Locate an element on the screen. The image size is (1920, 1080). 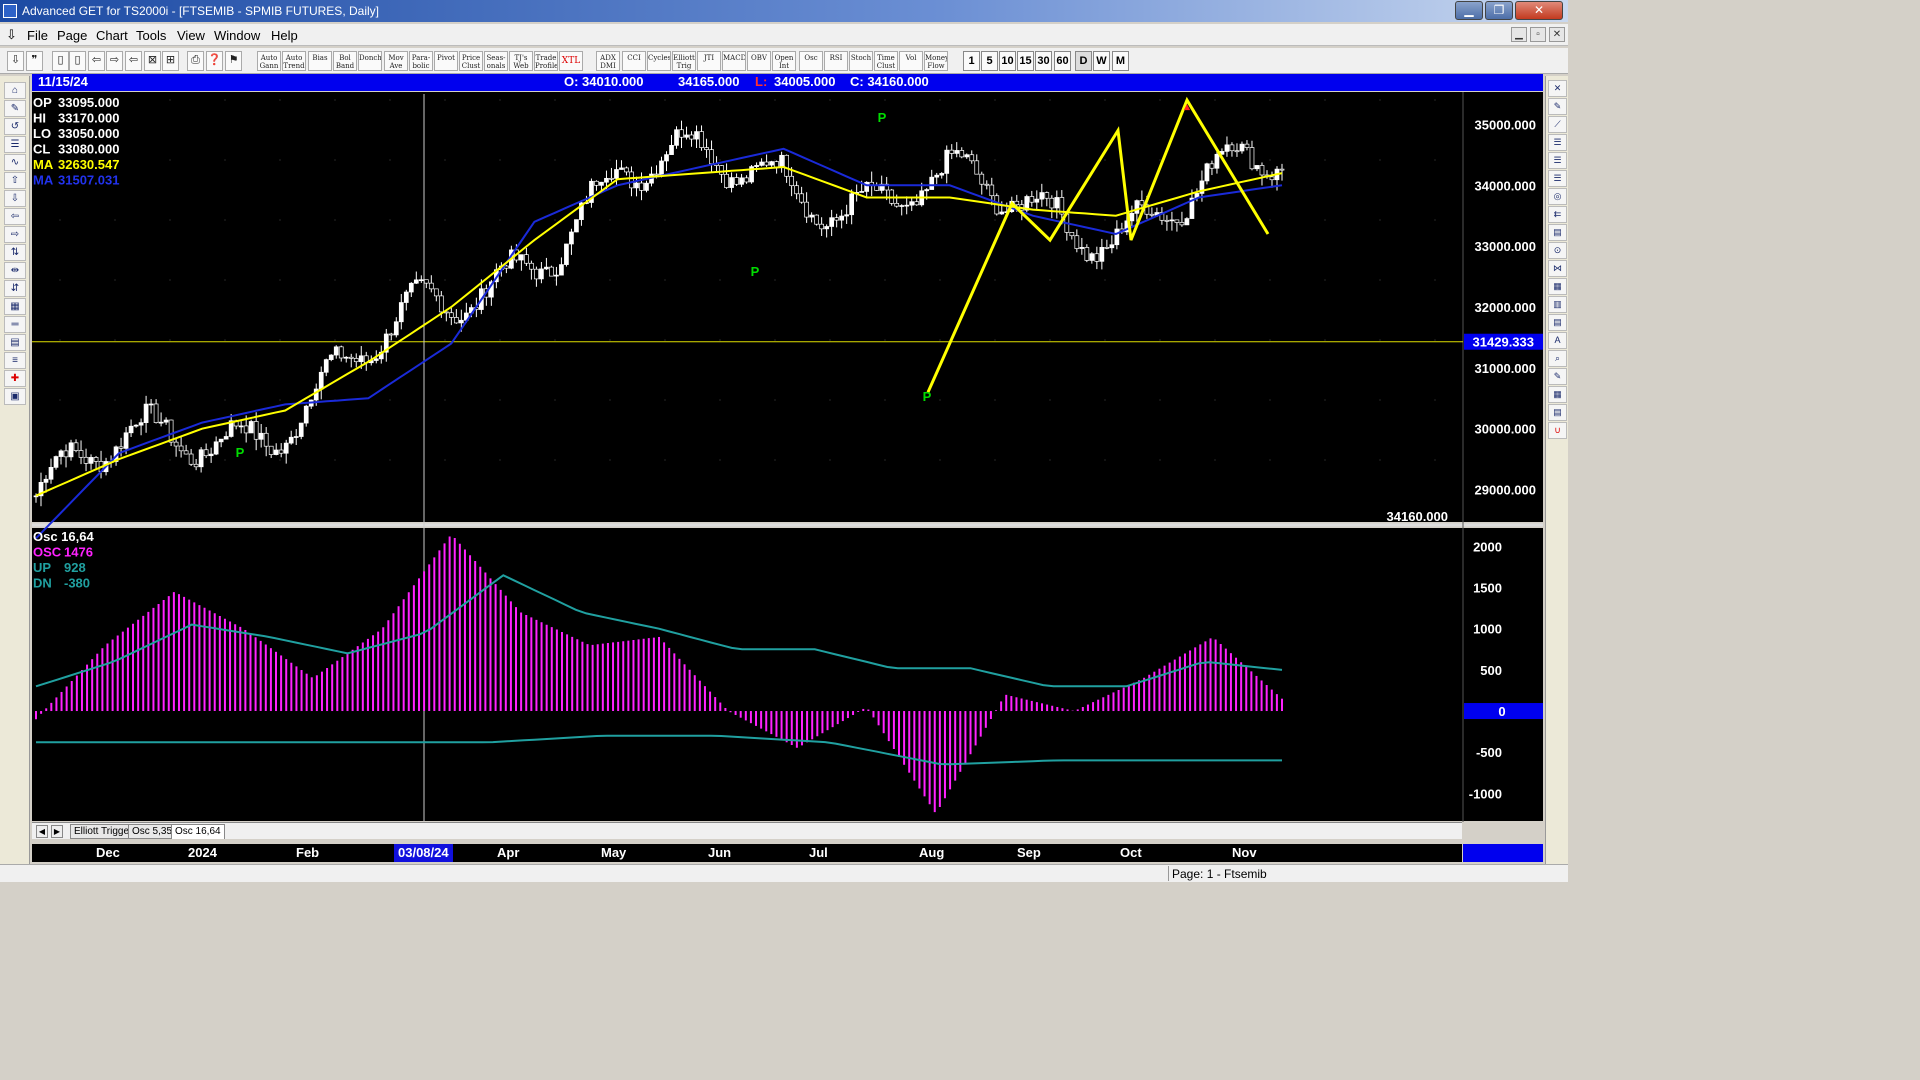
right-tool-icon-1: ✎ is located at coordinates (1557, 106).